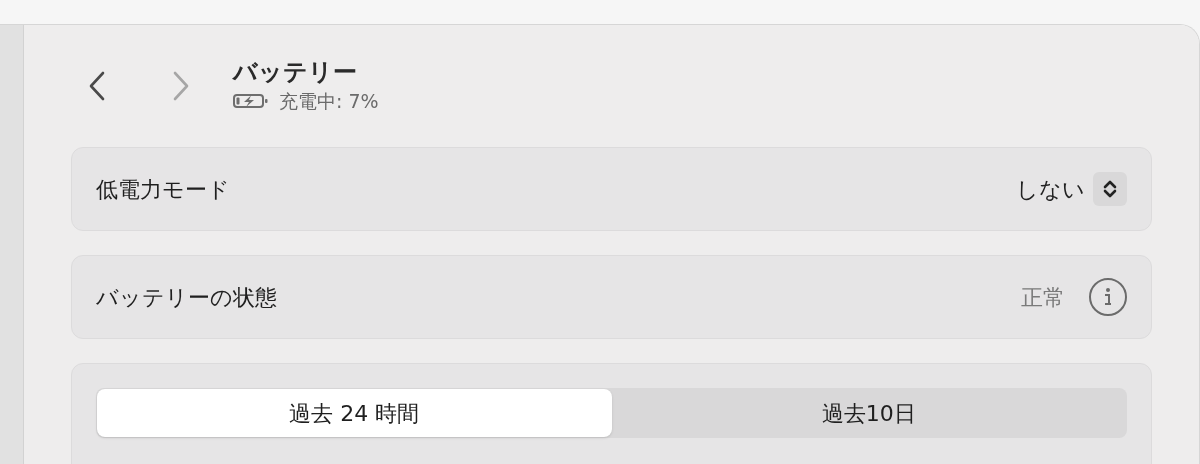 The width and height of the screenshot is (1200, 464). Describe the element at coordinates (97, 86) in the screenshot. I see `chevron-left-icon` at that location.